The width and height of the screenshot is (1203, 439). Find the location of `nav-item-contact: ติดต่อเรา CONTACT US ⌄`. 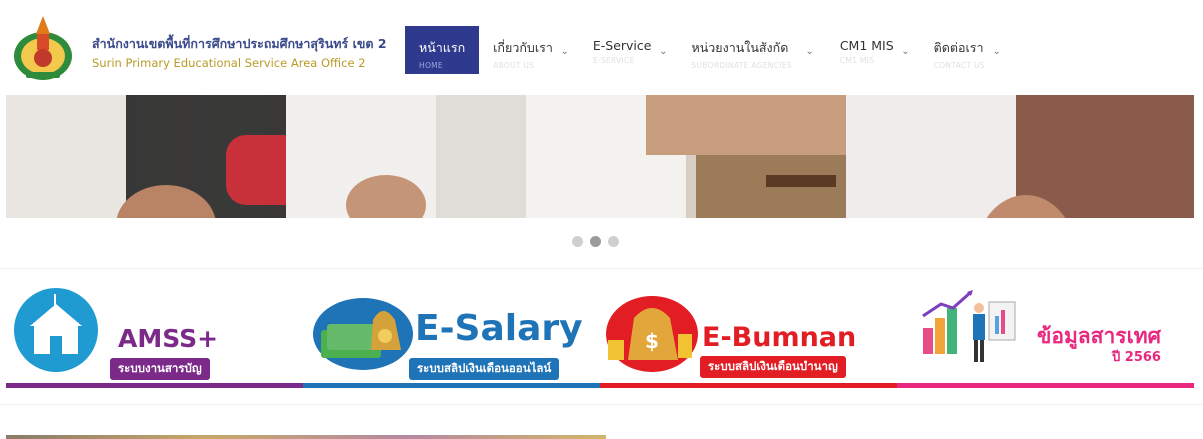

nav-item-contact: ติดต่อเรา CONTACT US ⌄ is located at coordinates (965, 50).